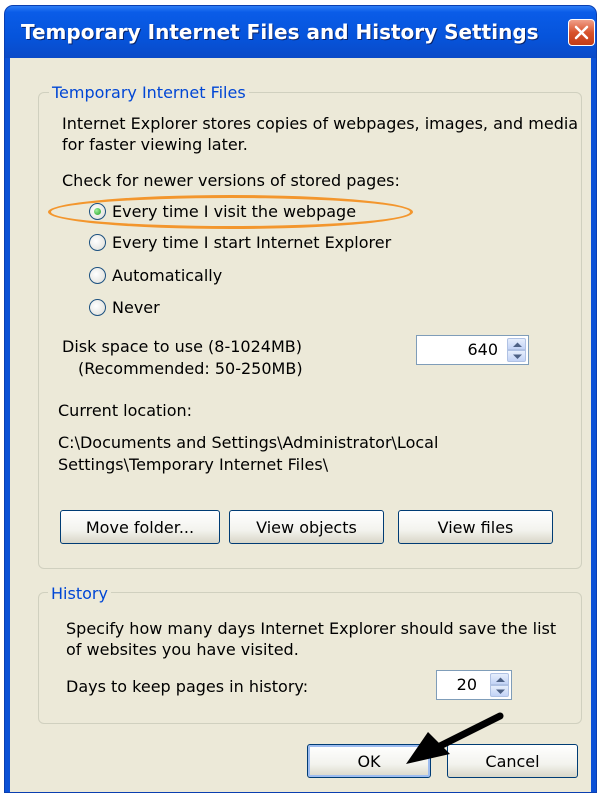  I want to click on disk-space-spinner: 640, so click(472, 350).